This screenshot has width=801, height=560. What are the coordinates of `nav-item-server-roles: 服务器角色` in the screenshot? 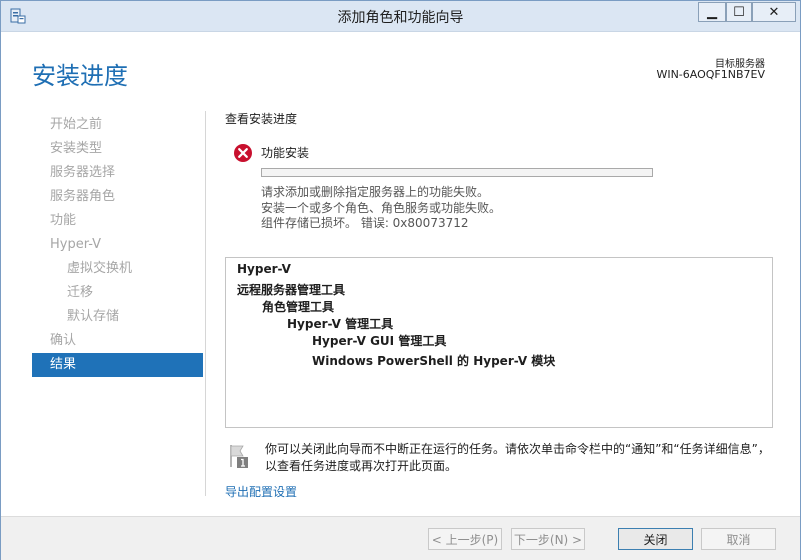 It's located at (117, 197).